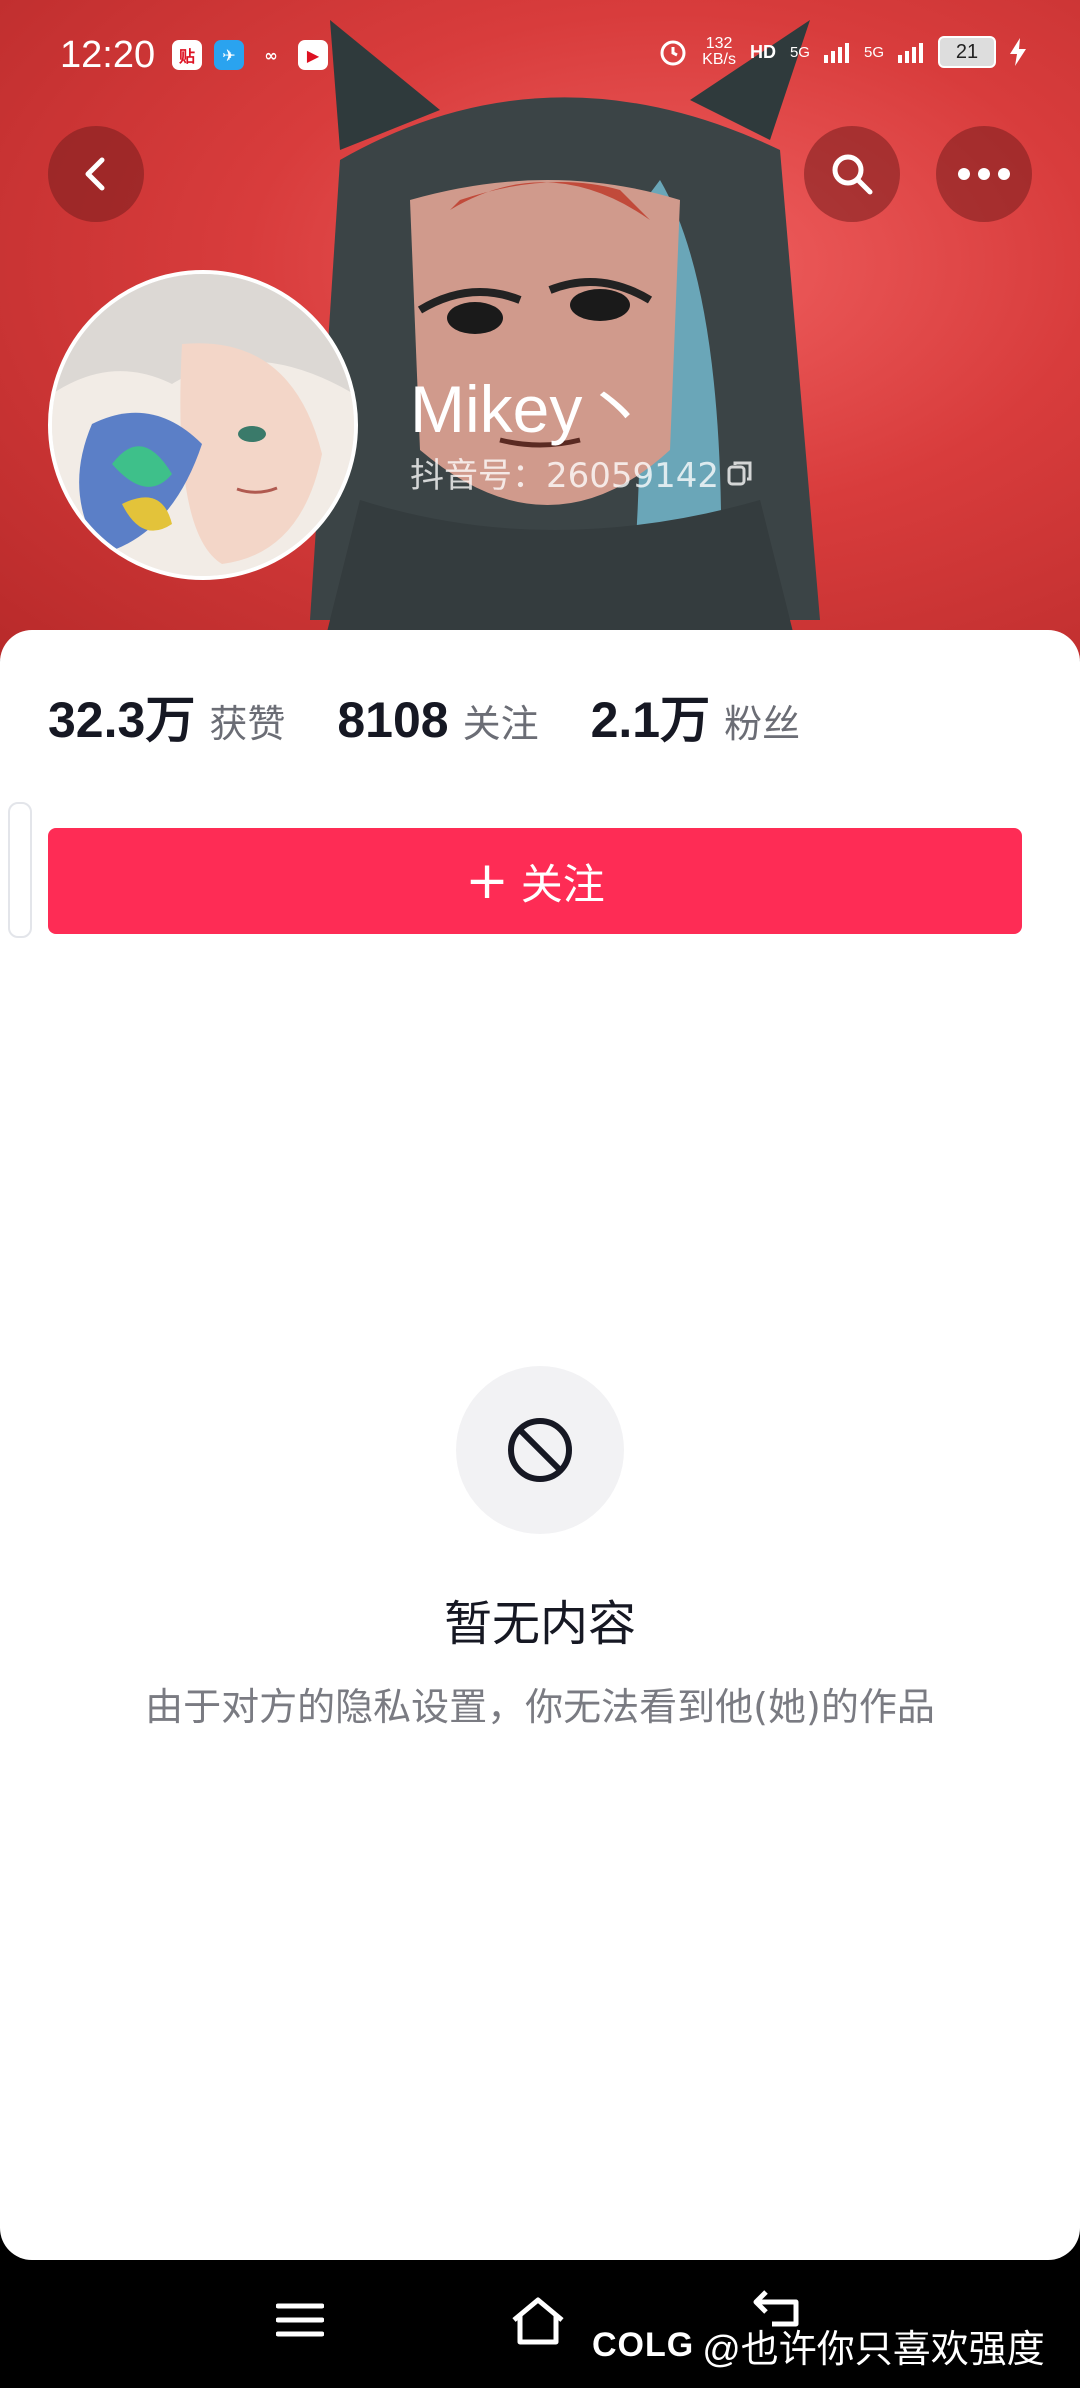 The height and width of the screenshot is (2388, 1080). I want to click on network-speed: 132 KB/s, so click(719, 52).